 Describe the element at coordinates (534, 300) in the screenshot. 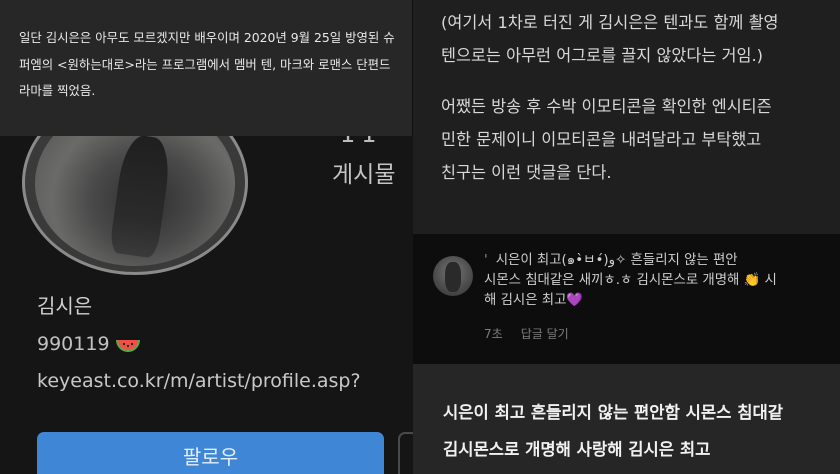

I see `comment-line: 해 김시은 최고💜` at that location.